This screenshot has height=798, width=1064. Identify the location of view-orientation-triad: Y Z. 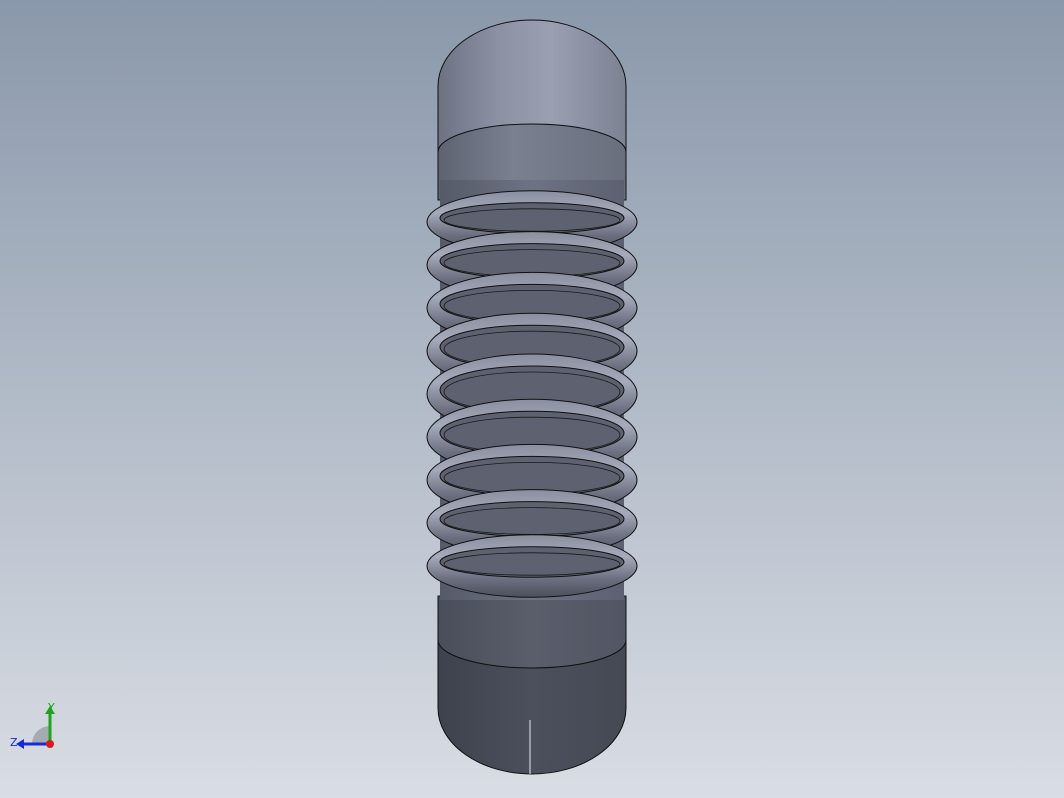
(38, 728).